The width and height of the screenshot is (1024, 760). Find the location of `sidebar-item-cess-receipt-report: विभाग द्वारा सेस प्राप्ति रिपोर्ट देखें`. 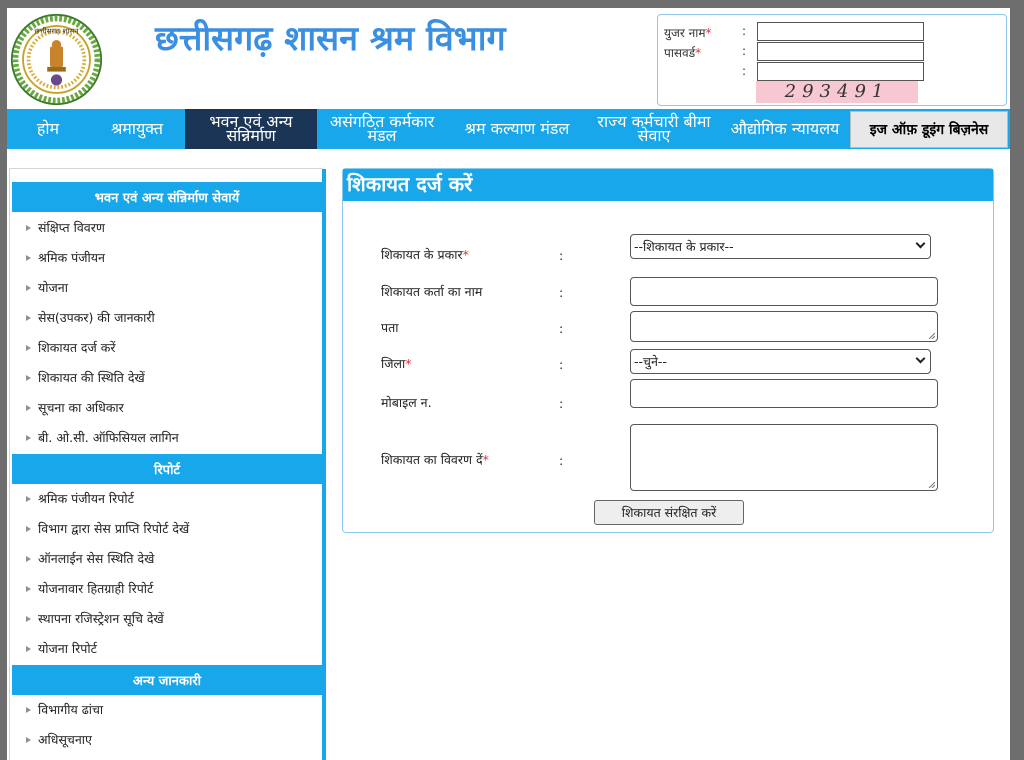

sidebar-item-cess-receipt-report: विभाग द्वारा सेस प्राप्ति रिपोर्ट देखें is located at coordinates (107, 528).